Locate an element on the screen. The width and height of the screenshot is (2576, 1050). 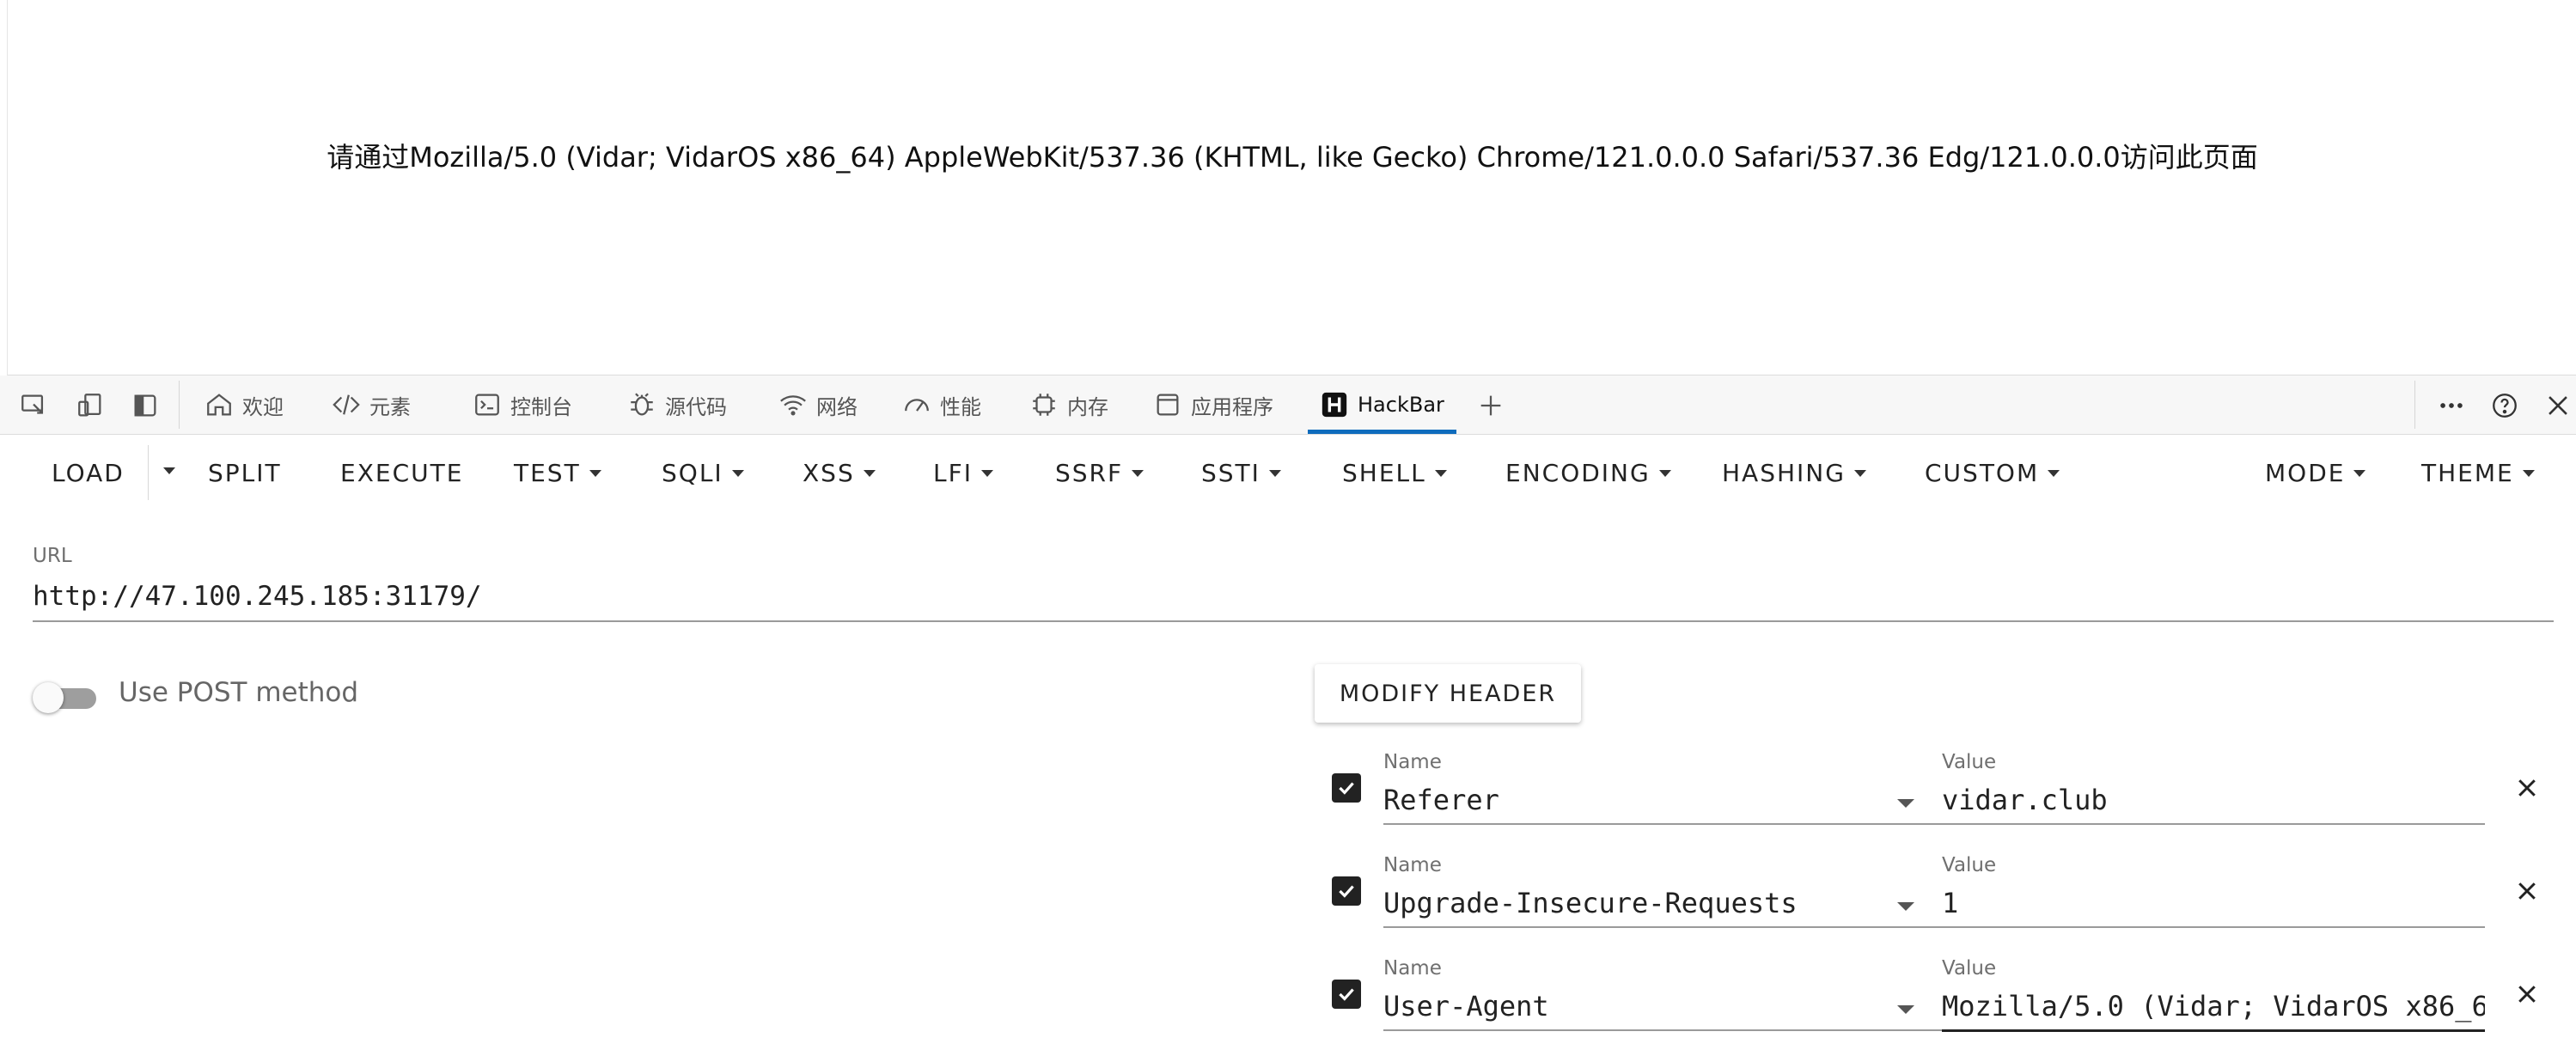
encoding-menu: ENCODING is located at coordinates (1588, 473).